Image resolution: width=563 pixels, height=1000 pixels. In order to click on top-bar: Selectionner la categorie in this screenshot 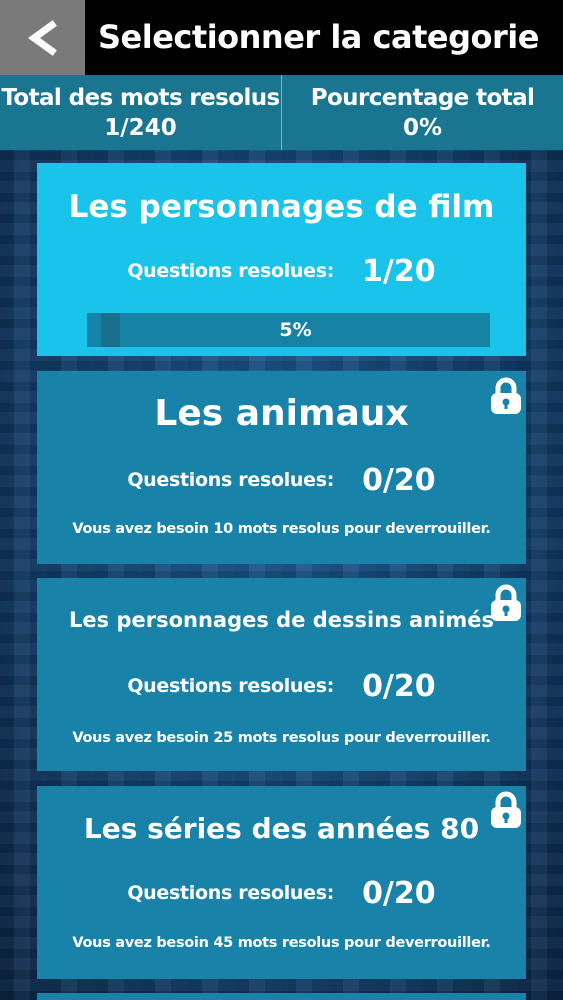, I will do `click(281, 37)`.